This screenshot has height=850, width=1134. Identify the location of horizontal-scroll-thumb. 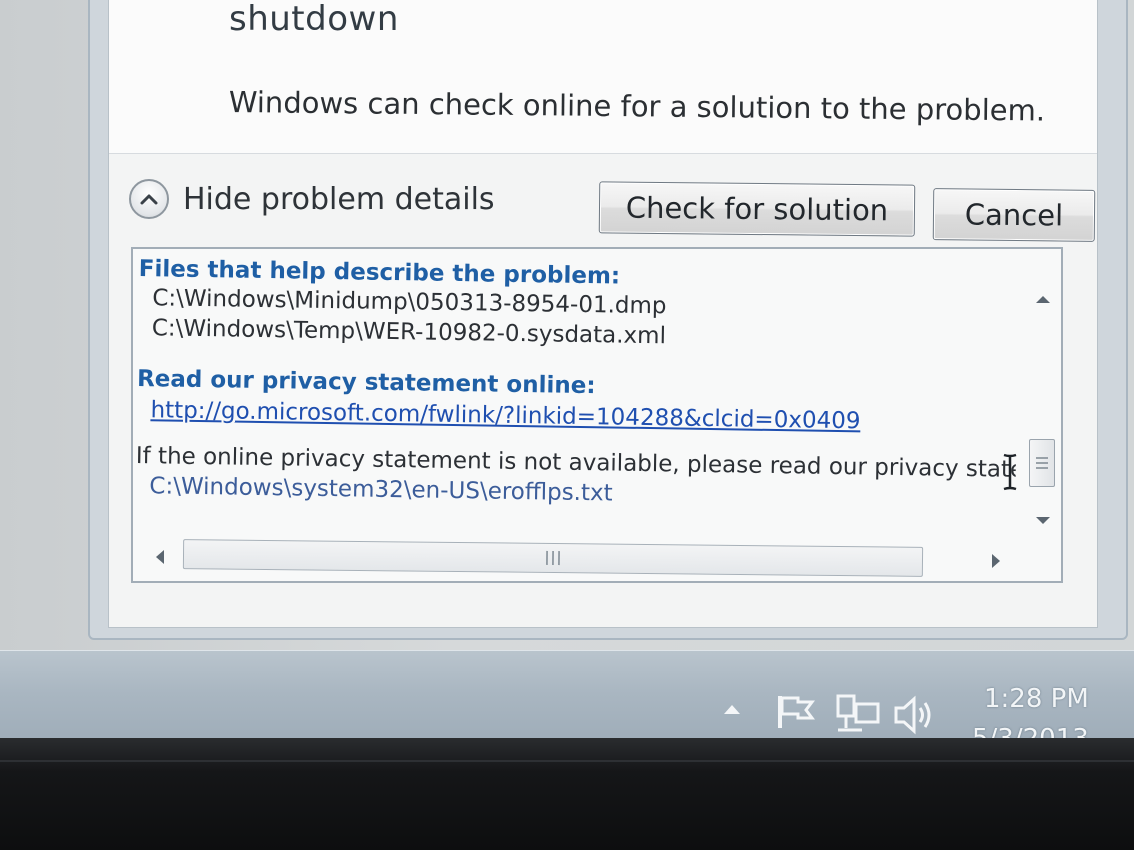
(553, 558).